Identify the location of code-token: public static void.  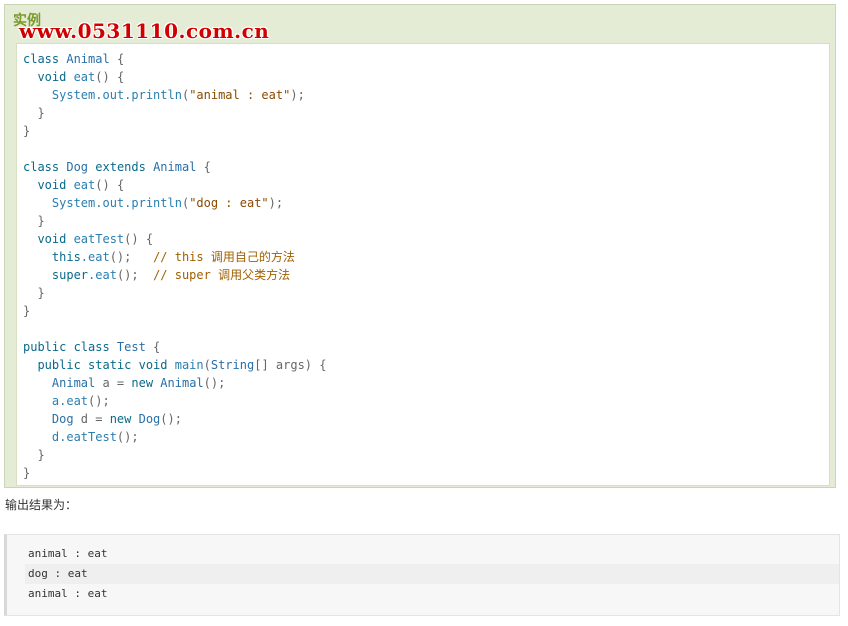
(99, 365).